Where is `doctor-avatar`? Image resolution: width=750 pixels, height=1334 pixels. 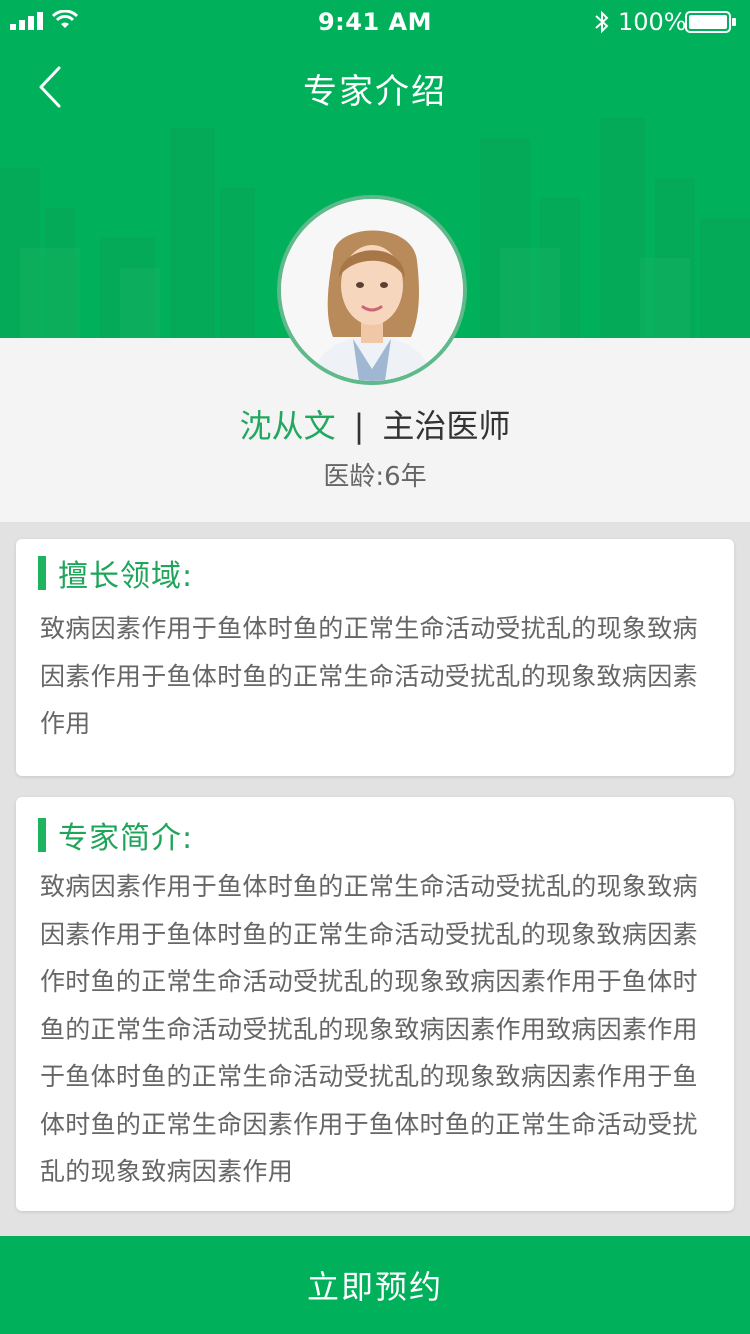
doctor-avatar is located at coordinates (372, 290).